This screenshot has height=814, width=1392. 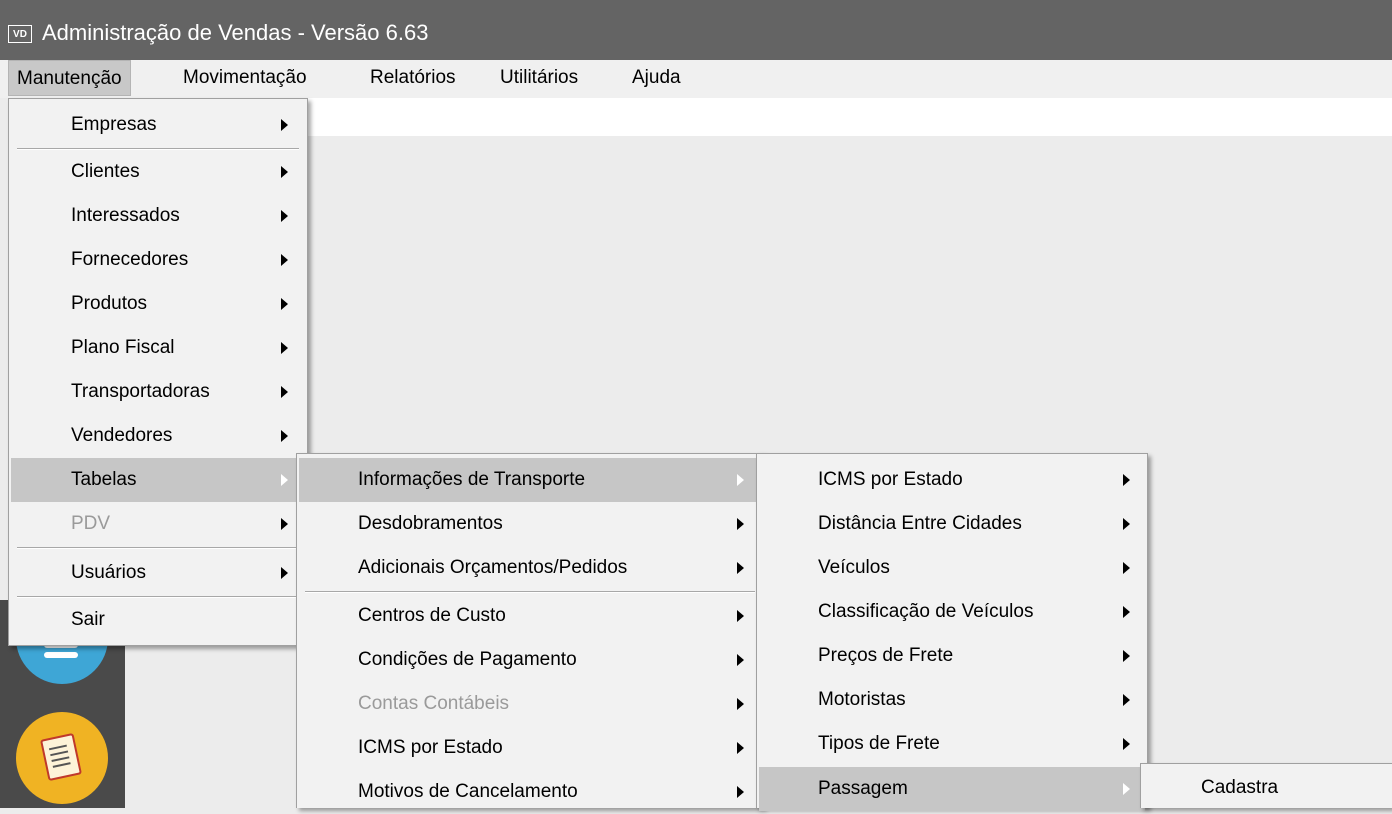 I want to click on title-bar: VD Administração de Vendas - Versão 6.63, so click(x=696, y=30).